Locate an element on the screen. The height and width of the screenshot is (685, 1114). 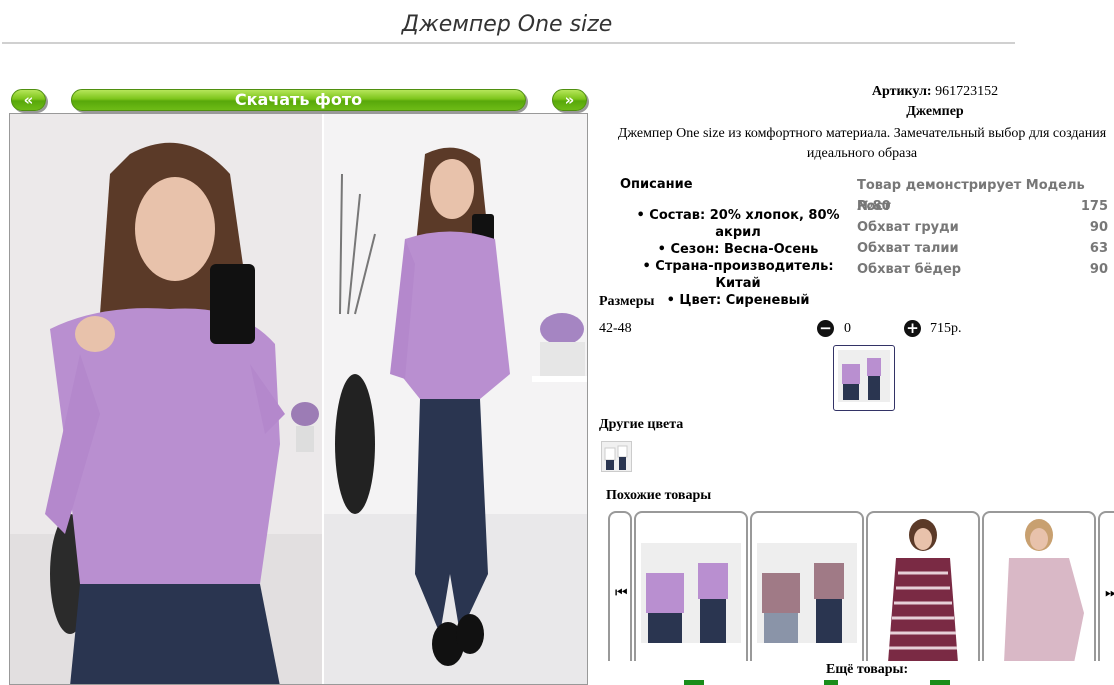
plus-icon: + is located at coordinates (912, 328).